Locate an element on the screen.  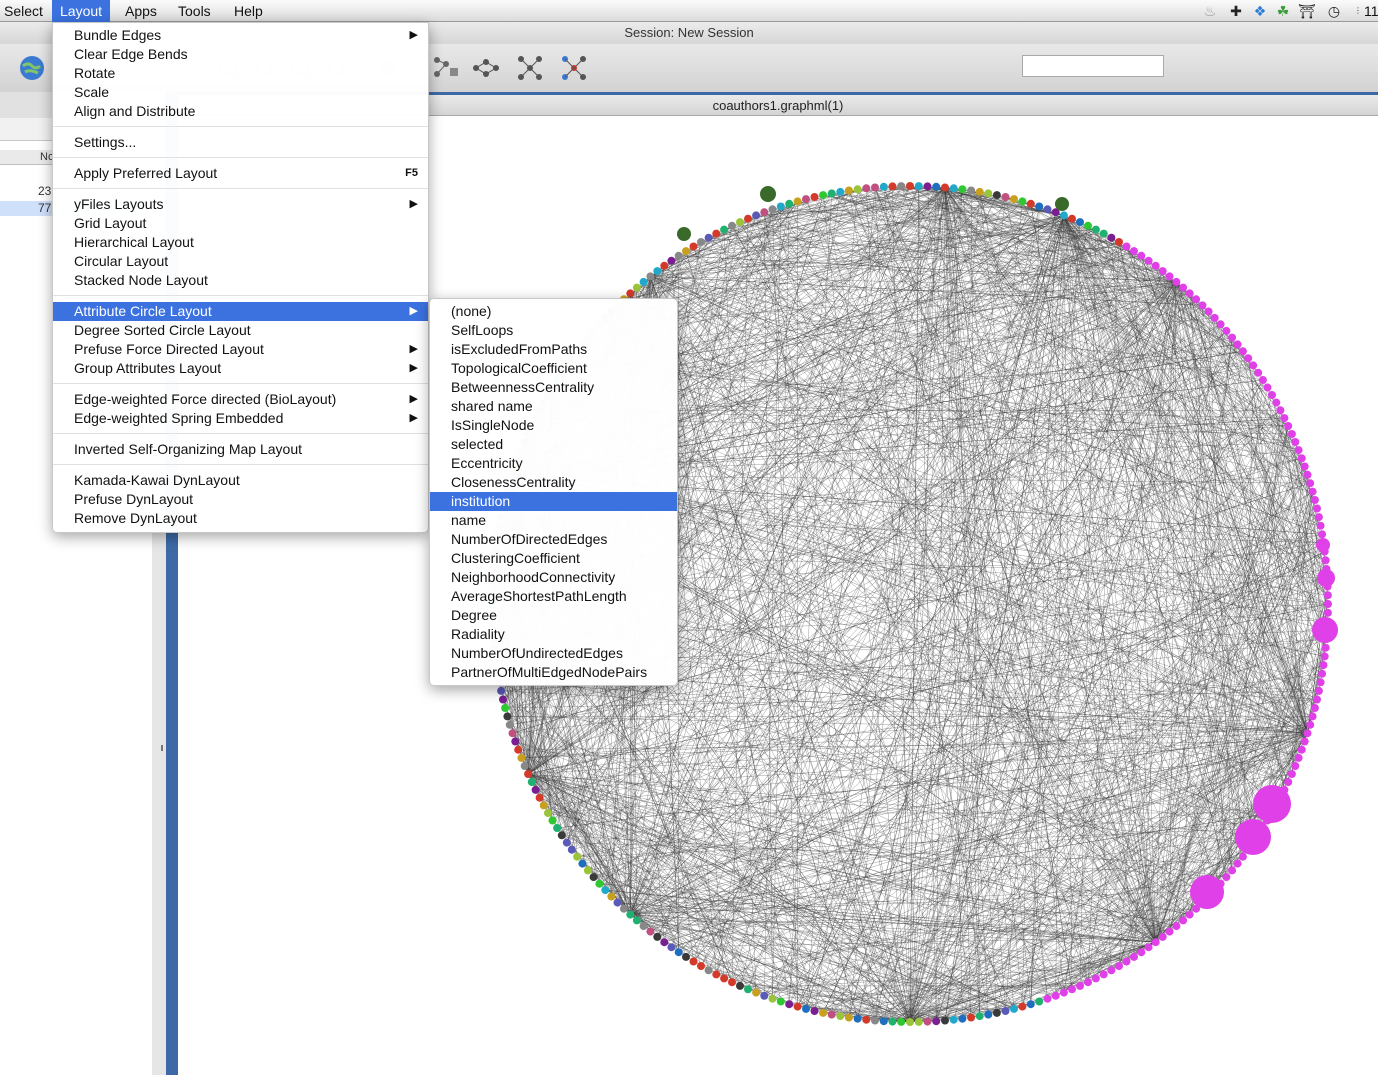
attribute-item-betweennesscentrality: BetweennessCentrality is located at coordinates (553, 387).